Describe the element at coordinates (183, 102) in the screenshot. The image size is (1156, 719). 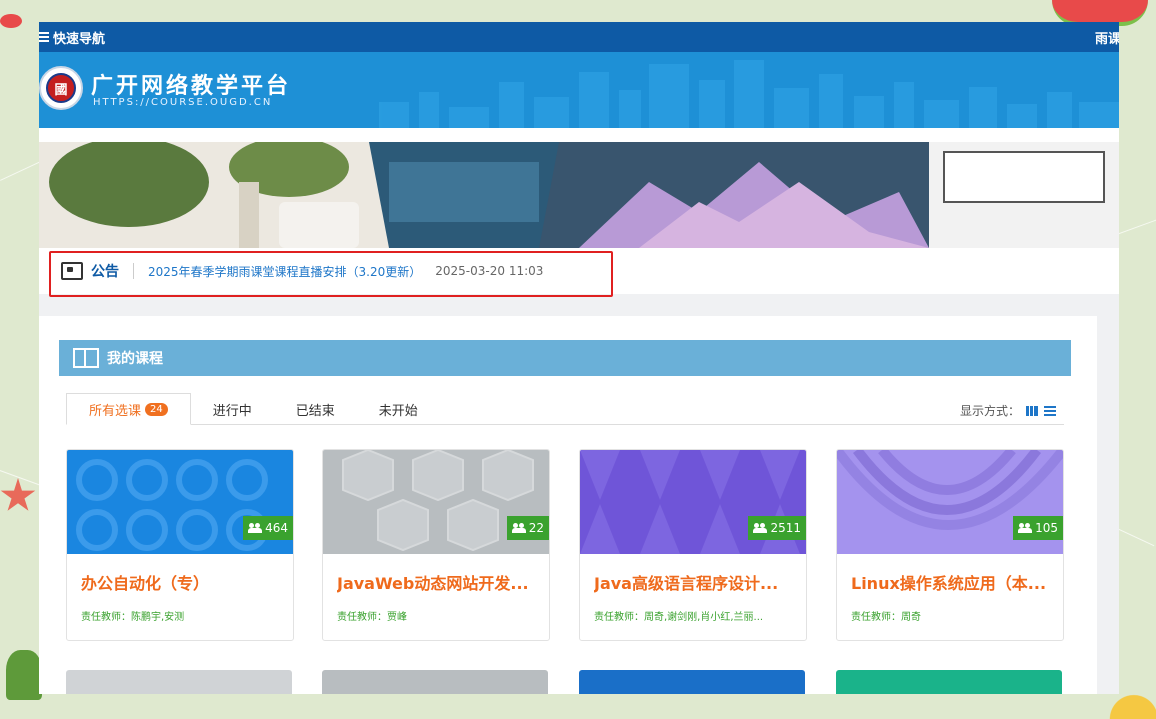
I see `site-url: HTTPS://COURSE.OUGD.CN` at that location.